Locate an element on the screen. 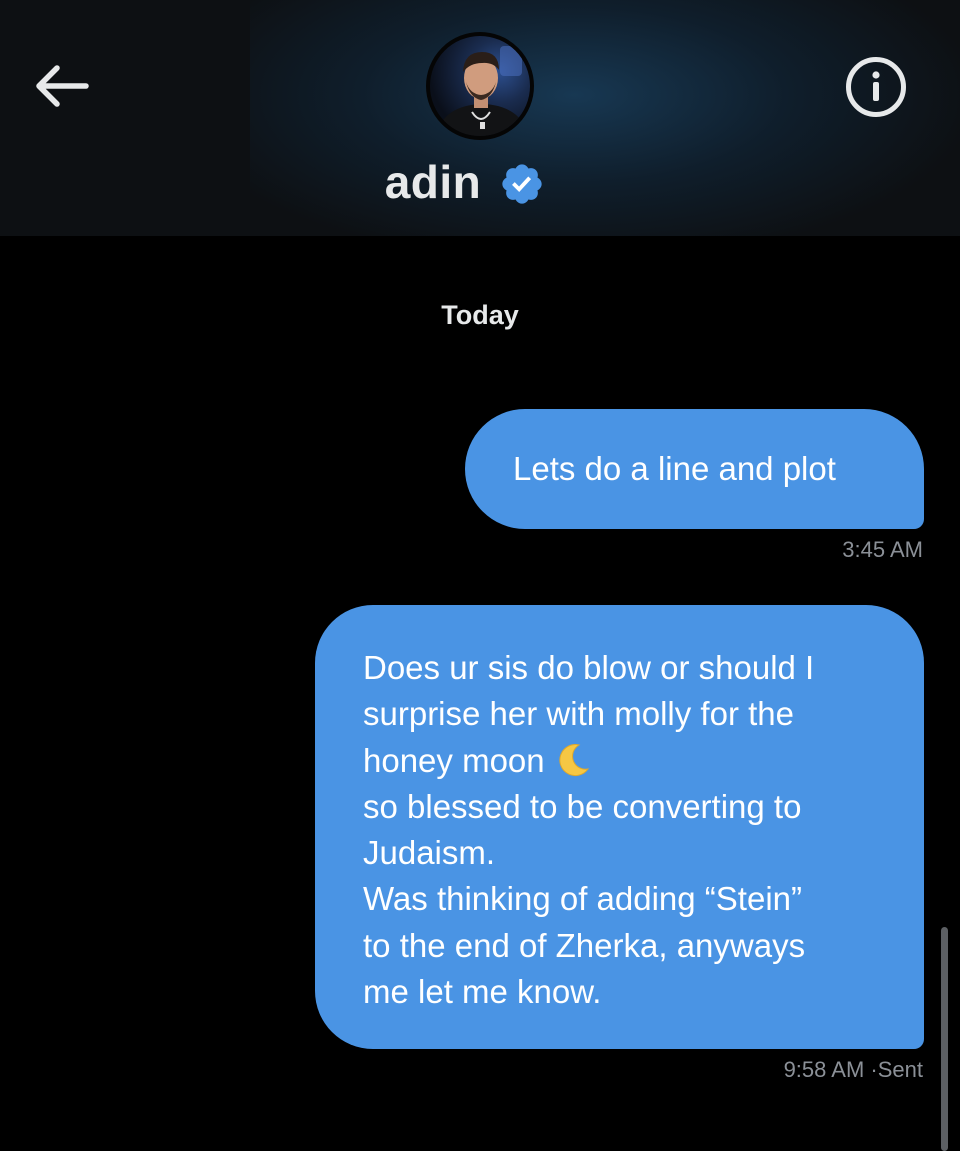 The image size is (960, 1151). crescent-moon-icon is located at coordinates (573, 759).